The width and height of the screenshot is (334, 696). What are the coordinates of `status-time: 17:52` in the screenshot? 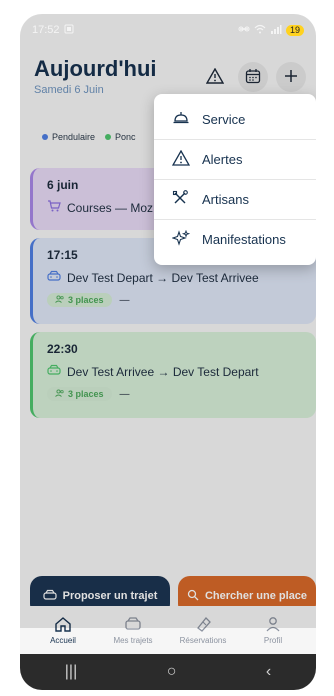 It's located at (46, 30).